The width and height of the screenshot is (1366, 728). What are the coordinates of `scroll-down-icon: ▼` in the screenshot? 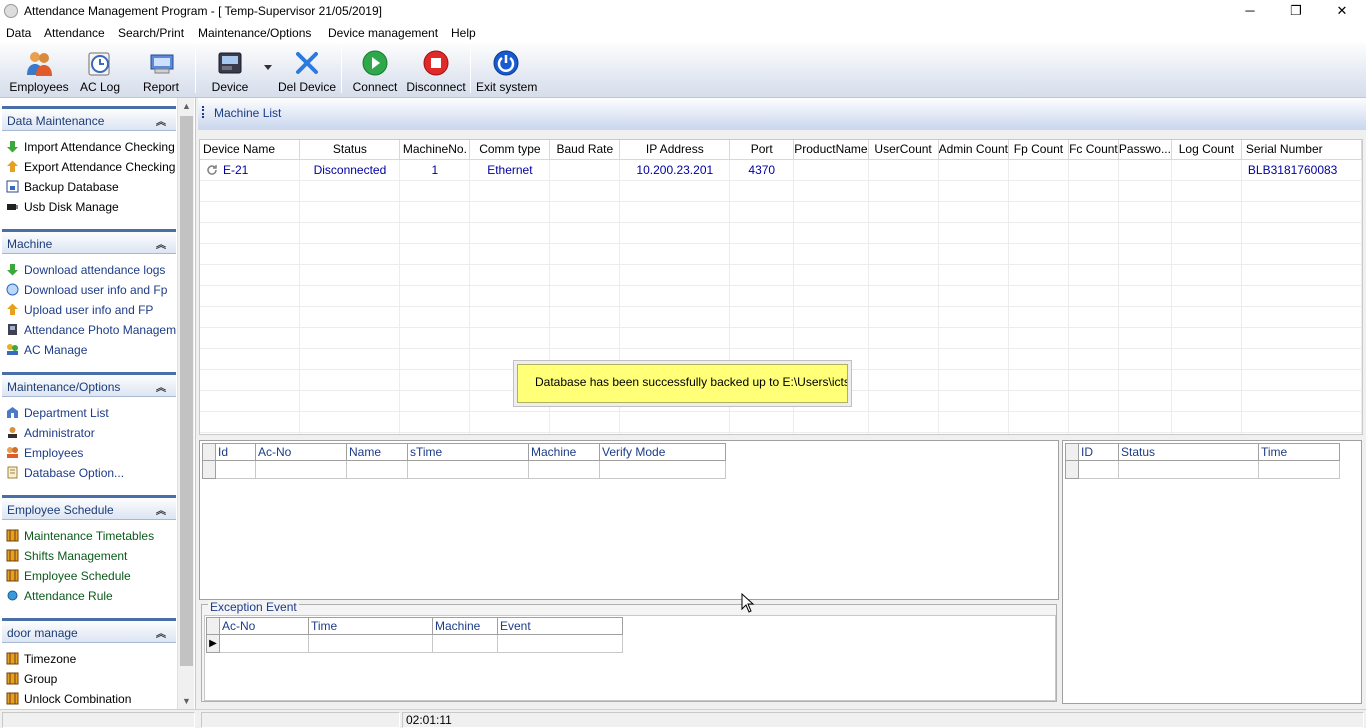 It's located at (186, 701).